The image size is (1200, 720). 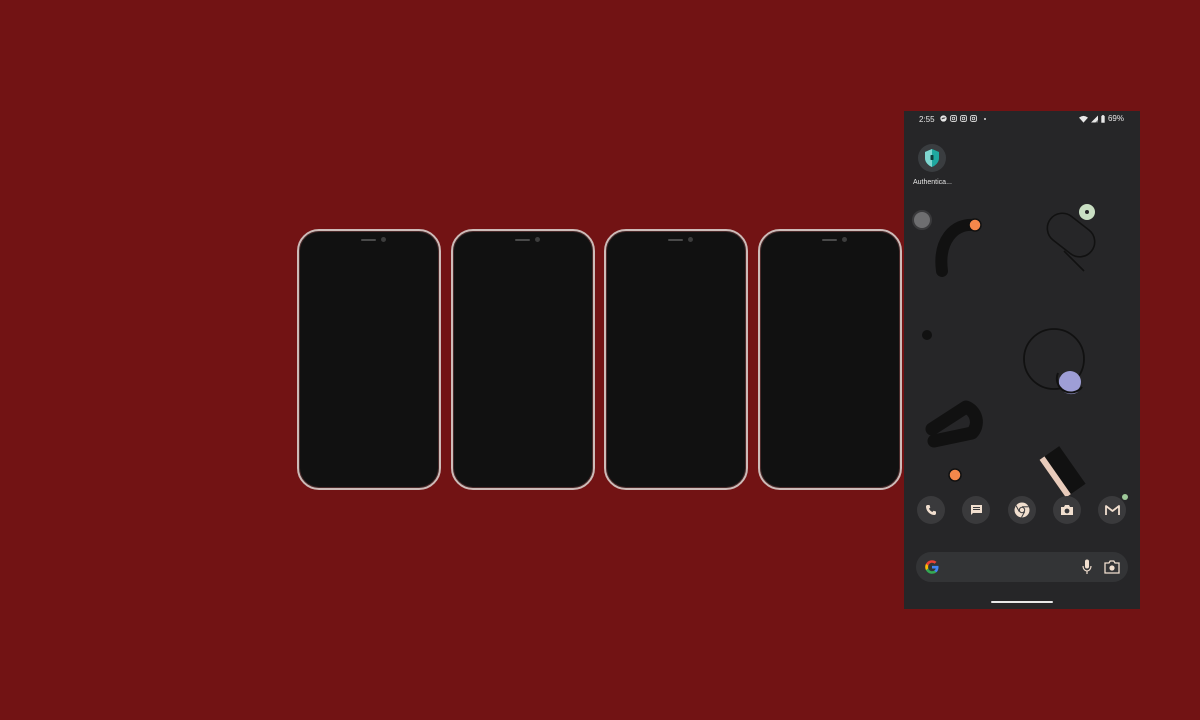 What do you see at coordinates (1087, 567) in the screenshot?
I see `microphone-icon` at bounding box center [1087, 567].